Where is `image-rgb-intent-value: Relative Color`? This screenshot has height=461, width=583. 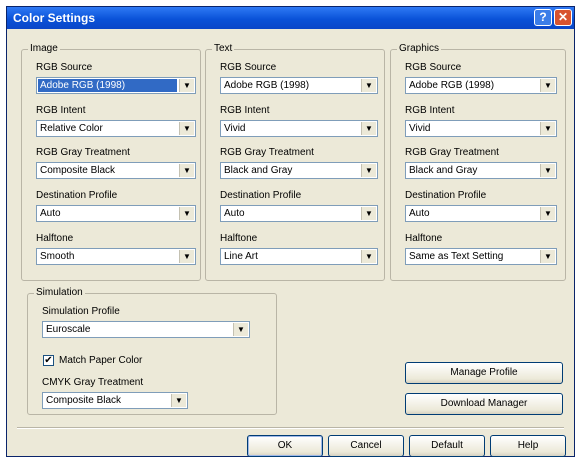 image-rgb-intent-value: Relative Color is located at coordinates (71, 128).